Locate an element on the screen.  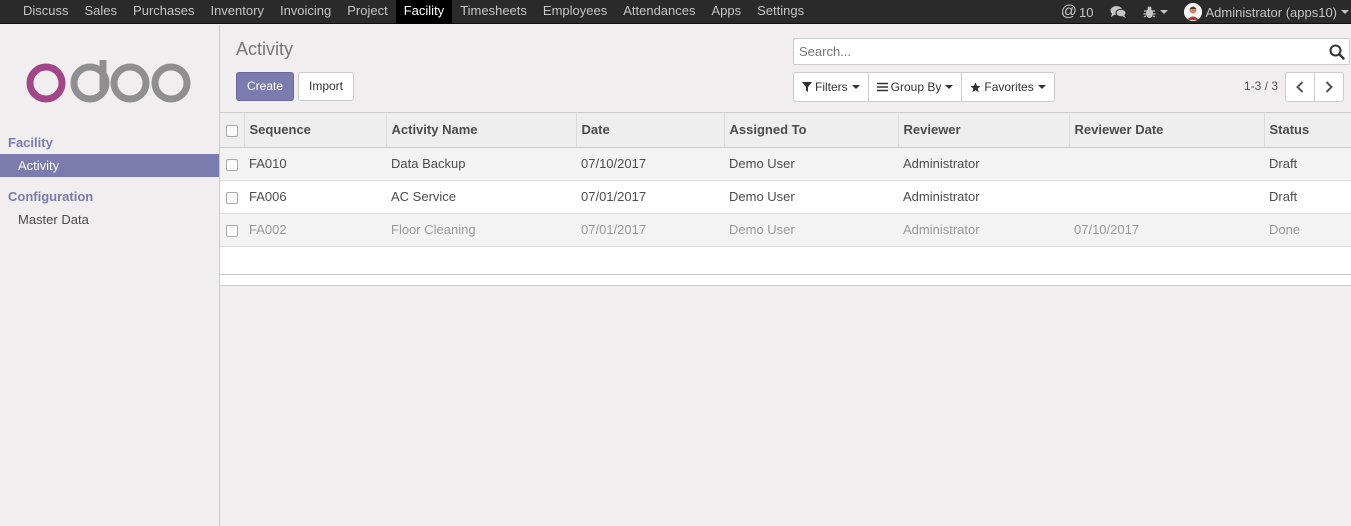
menu-sales: Sales is located at coordinates (101, 12).